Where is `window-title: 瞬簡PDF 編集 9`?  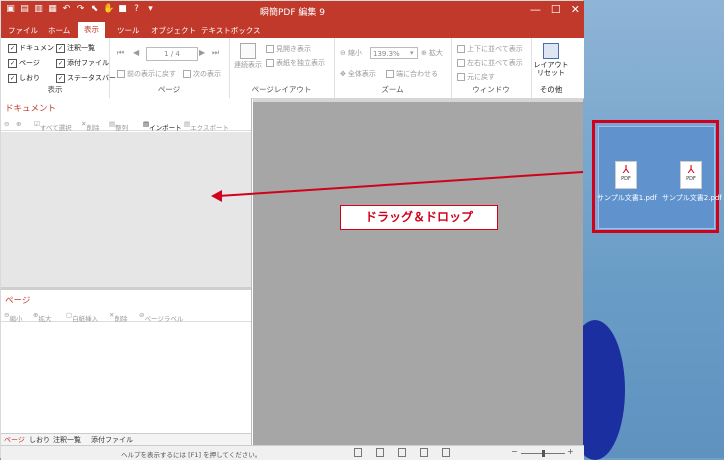
window-title: 瞬簡PDF 編集 9 is located at coordinates (292, 13).